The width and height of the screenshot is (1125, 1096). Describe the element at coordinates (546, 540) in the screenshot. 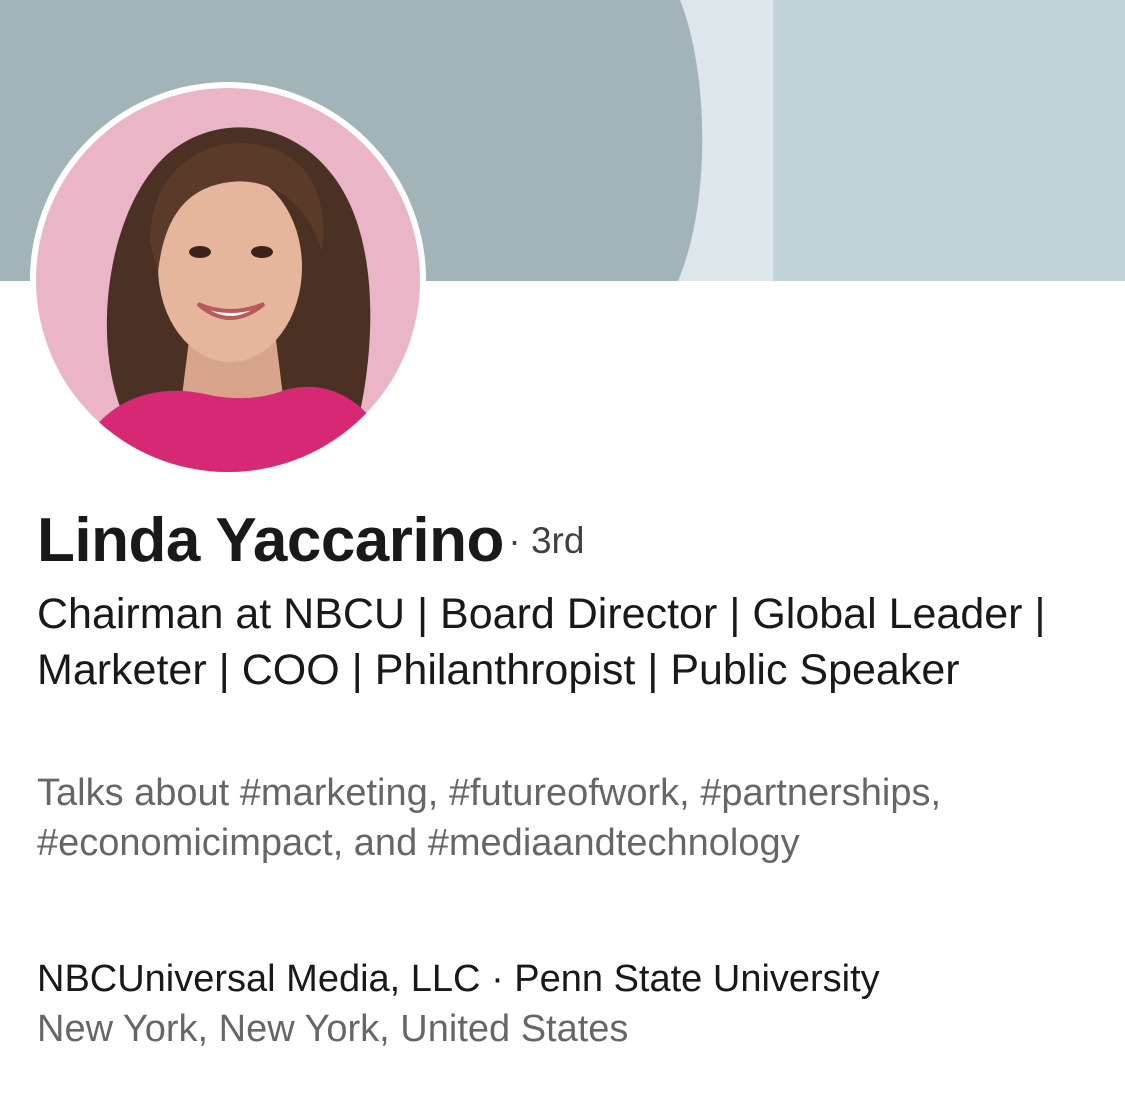

I see `connection-degree: · 3rd` at that location.